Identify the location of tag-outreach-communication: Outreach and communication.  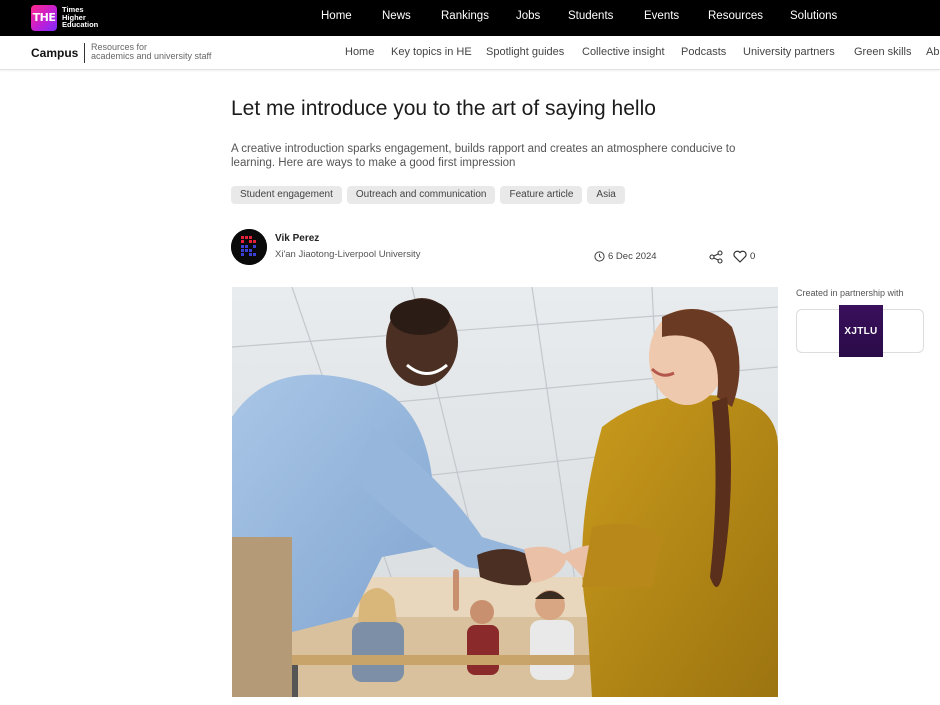
(421, 195).